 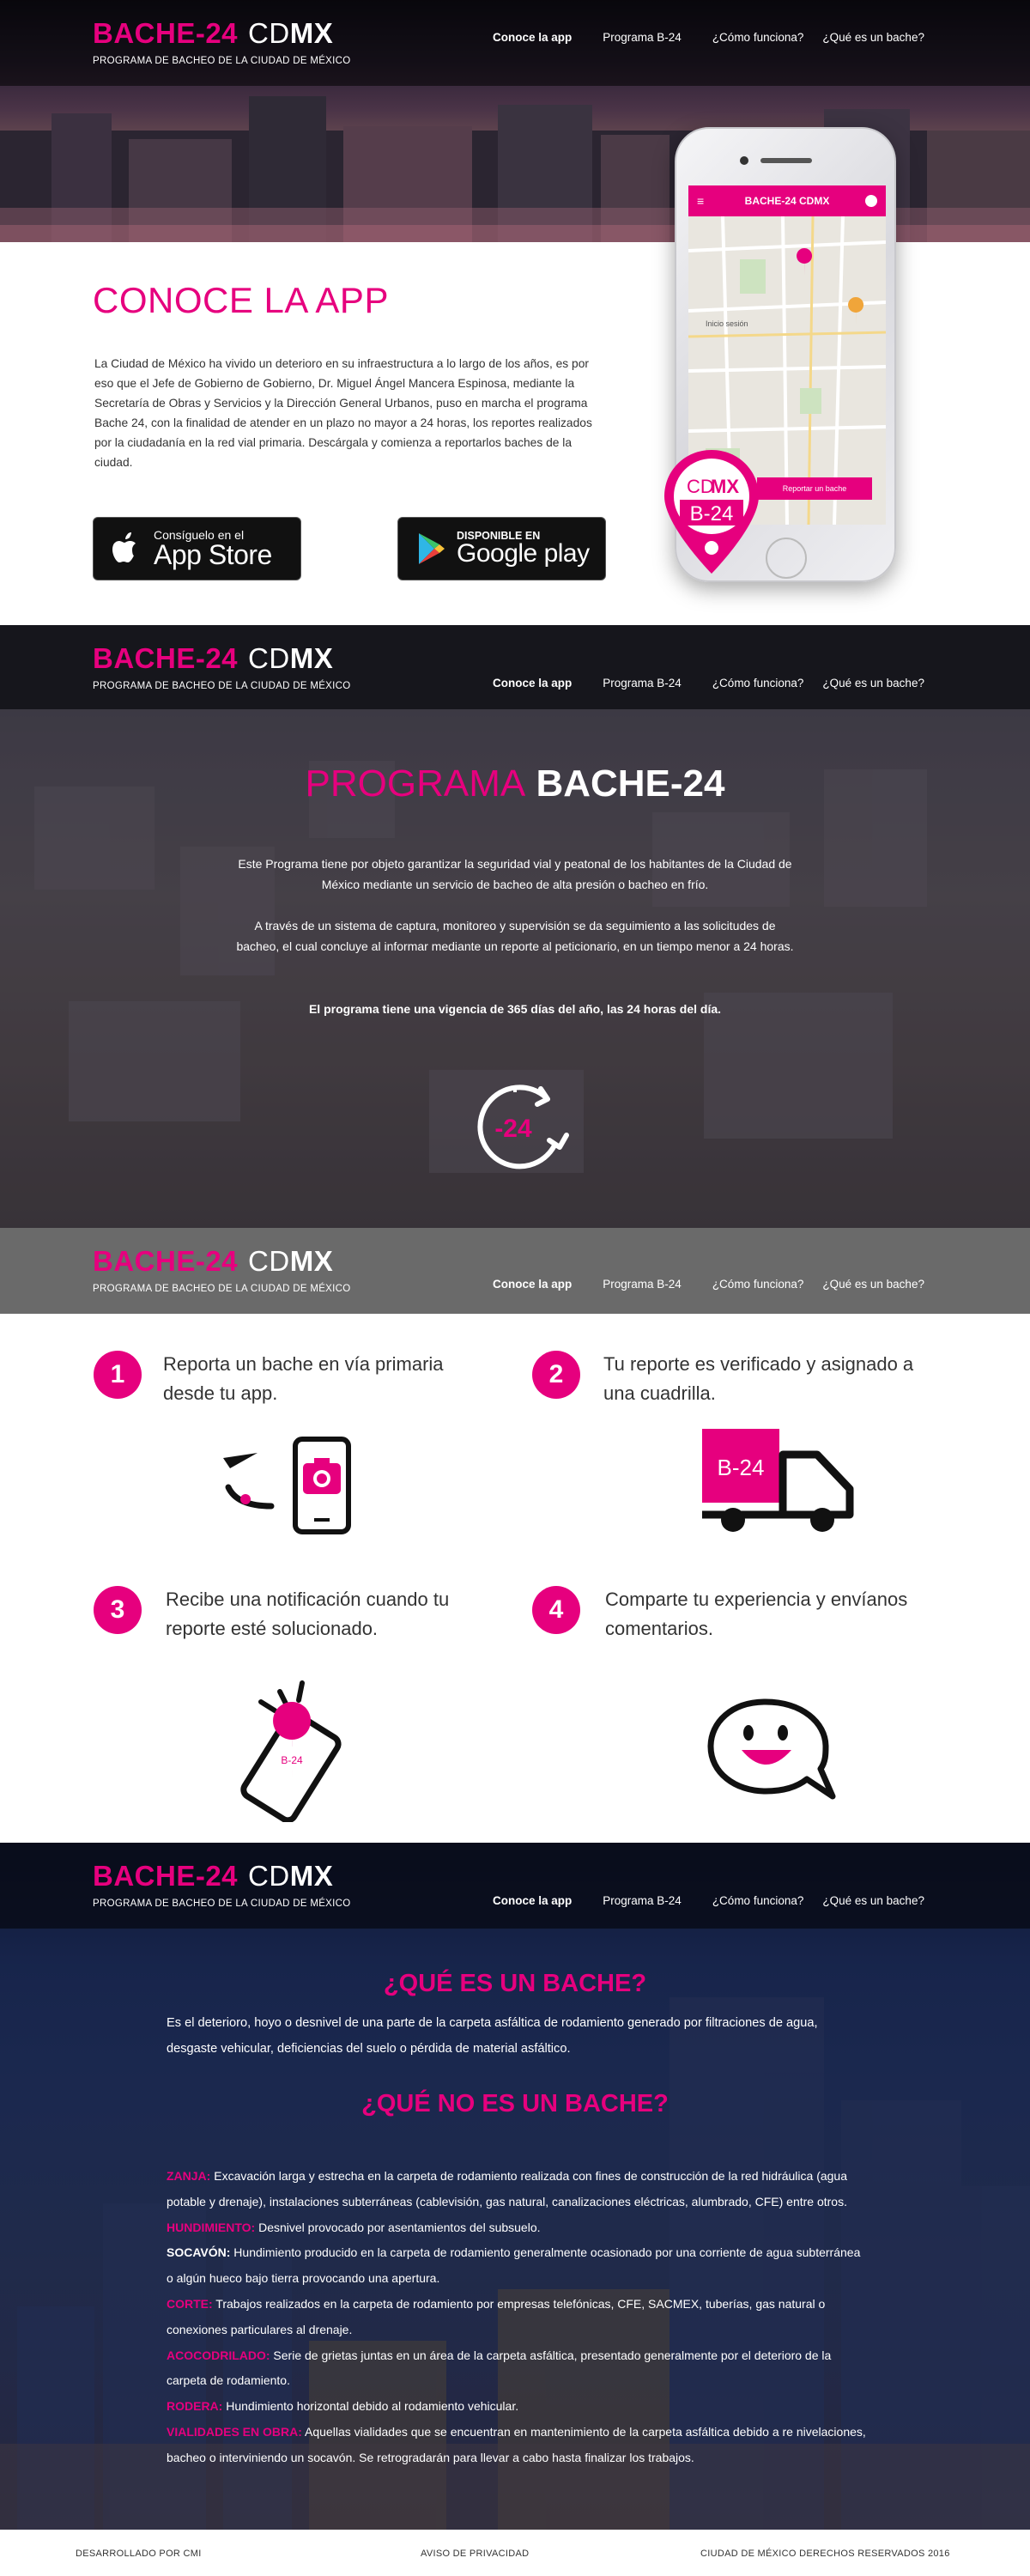 I want to click on step-2-number: 2, so click(x=556, y=1375).